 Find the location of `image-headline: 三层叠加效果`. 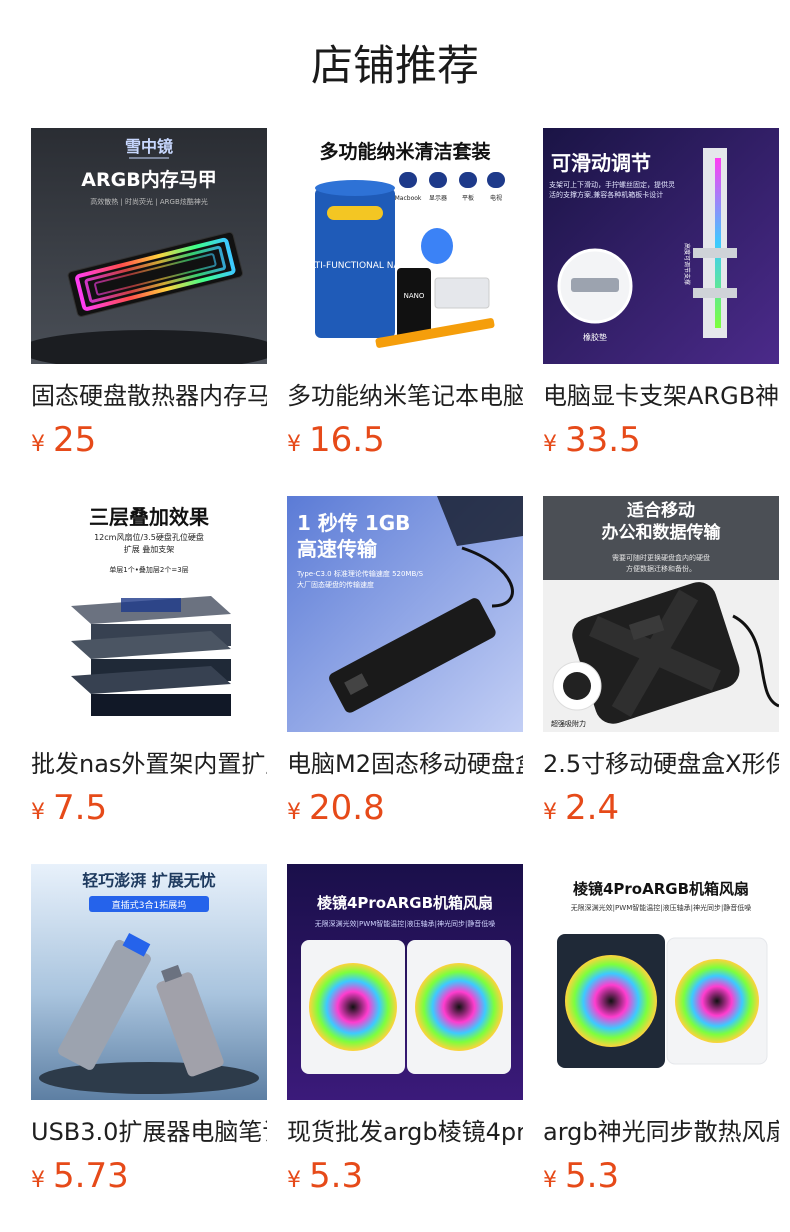

image-headline: 三层叠加效果 is located at coordinates (149, 517).